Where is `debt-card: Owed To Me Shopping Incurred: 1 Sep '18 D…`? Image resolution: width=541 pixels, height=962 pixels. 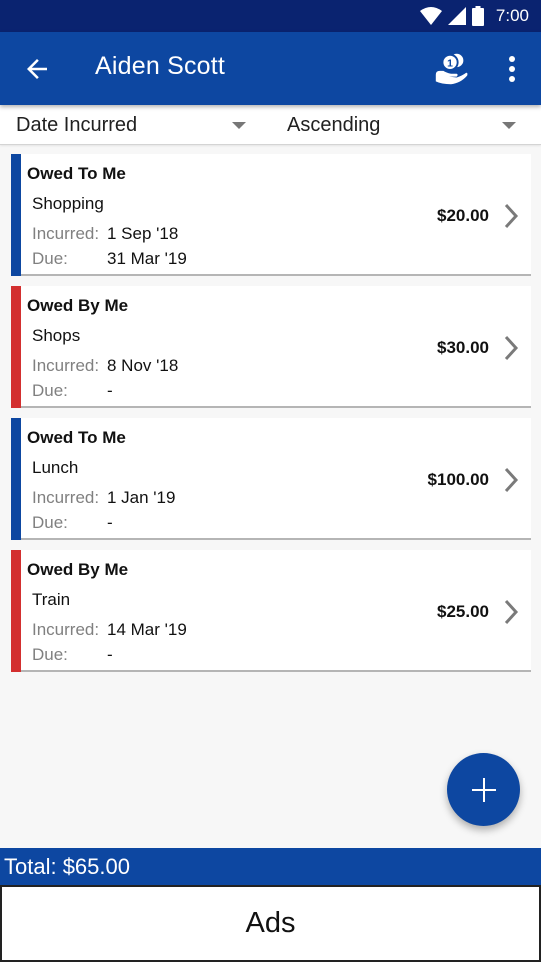
debt-card: Owed To Me Shopping Incurred: 1 Sep '18 D… is located at coordinates (271, 215).